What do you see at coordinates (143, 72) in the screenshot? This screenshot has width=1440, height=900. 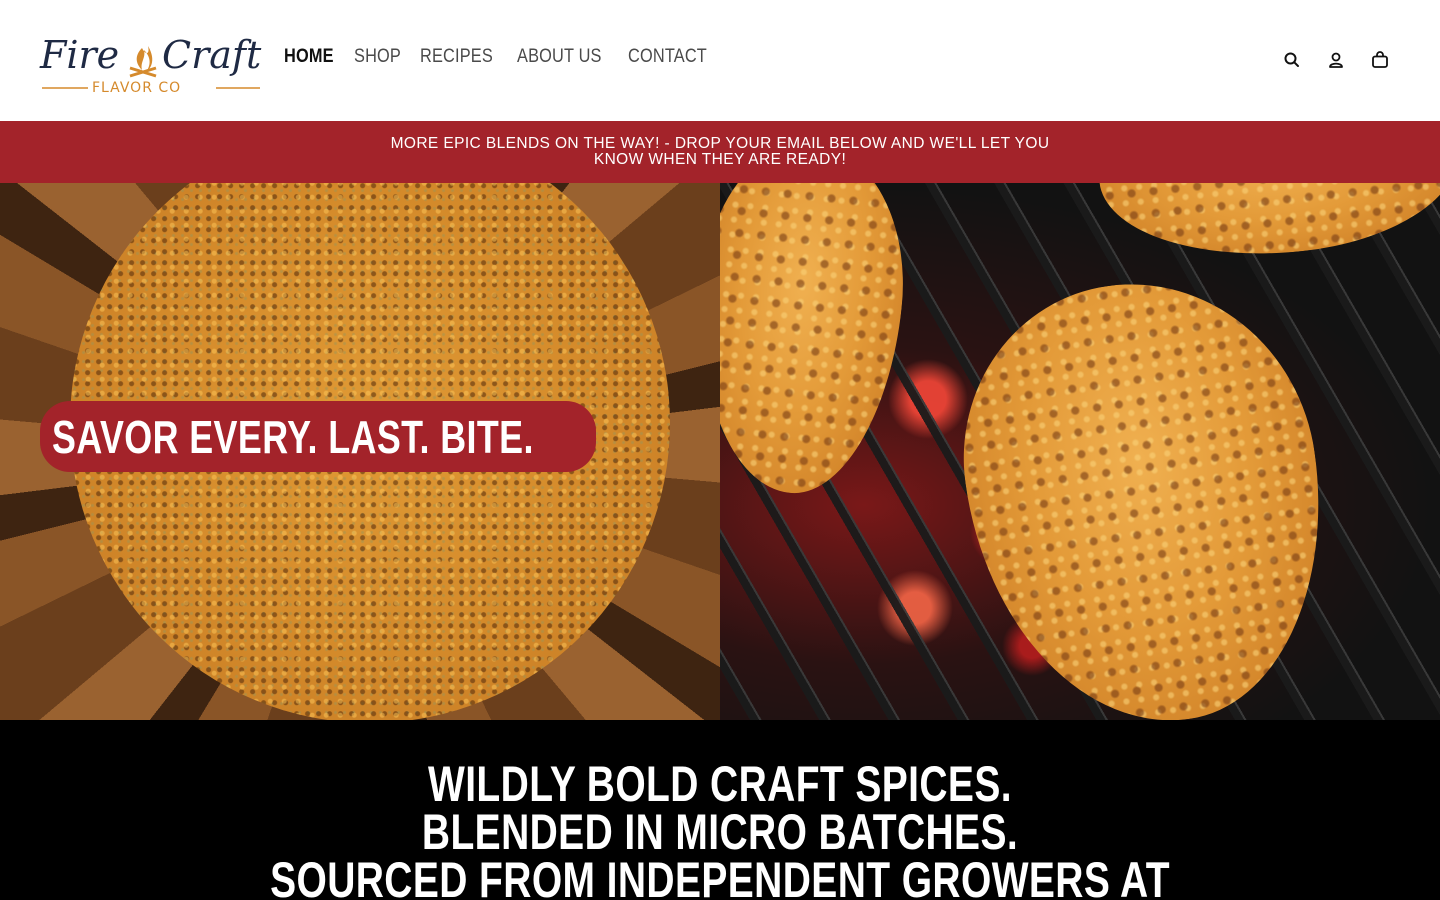 I see `logs-icon` at bounding box center [143, 72].